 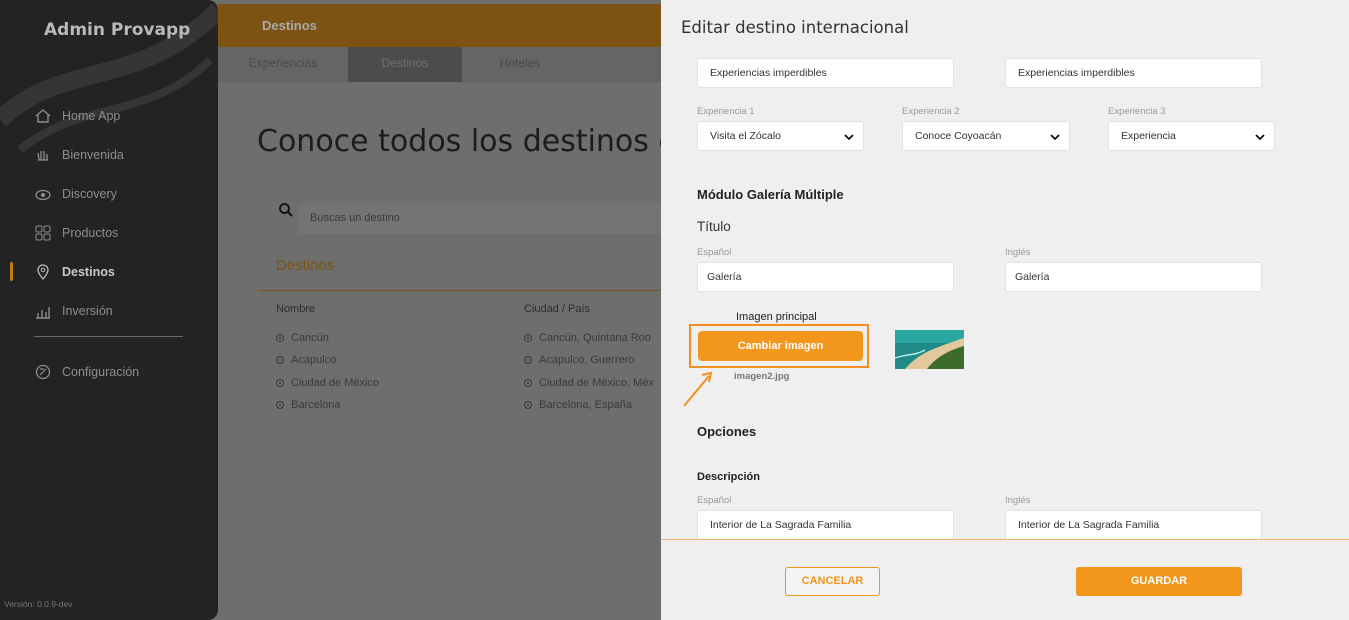 I want to click on search-icon, so click(x=286, y=210).